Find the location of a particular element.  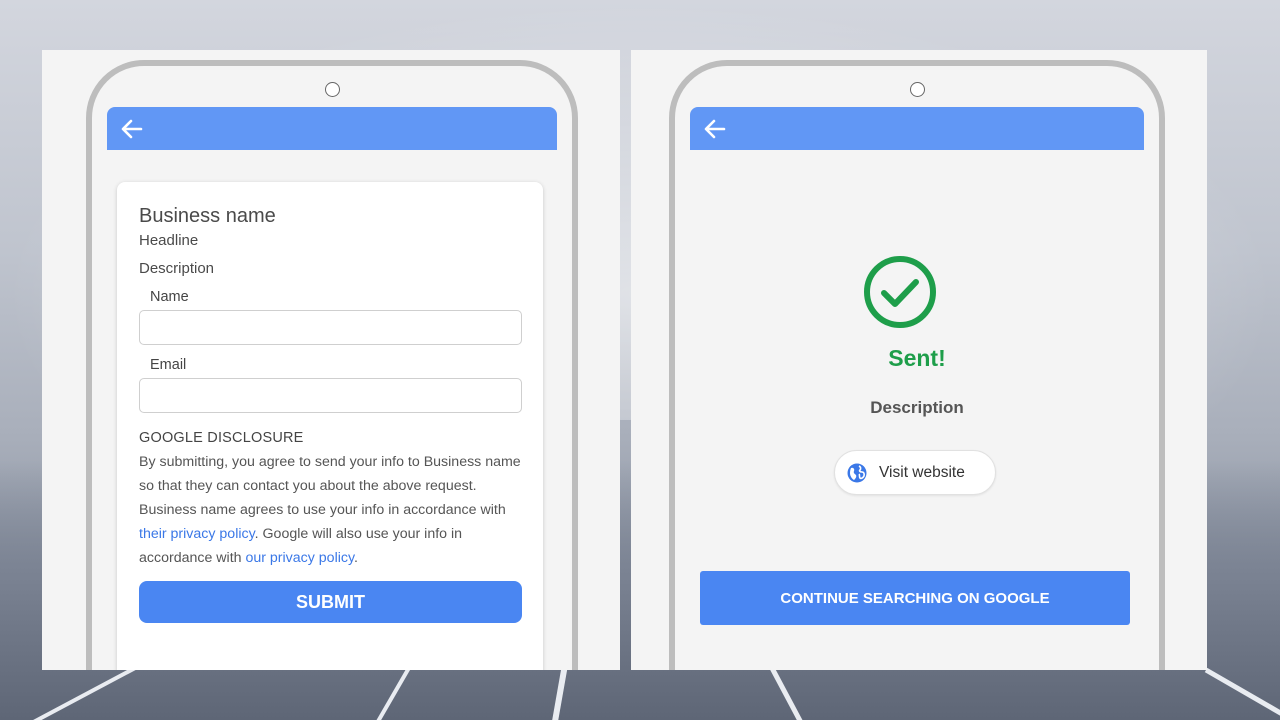

their-privacy-policy-link: their privacy policy is located at coordinates (197, 534).